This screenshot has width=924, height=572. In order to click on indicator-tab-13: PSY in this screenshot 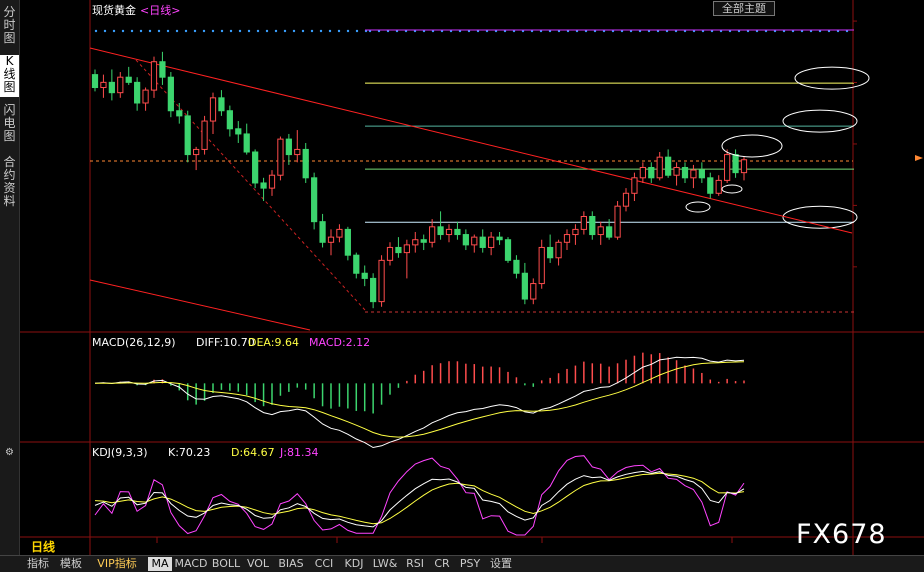, I will do `click(470, 564)`.